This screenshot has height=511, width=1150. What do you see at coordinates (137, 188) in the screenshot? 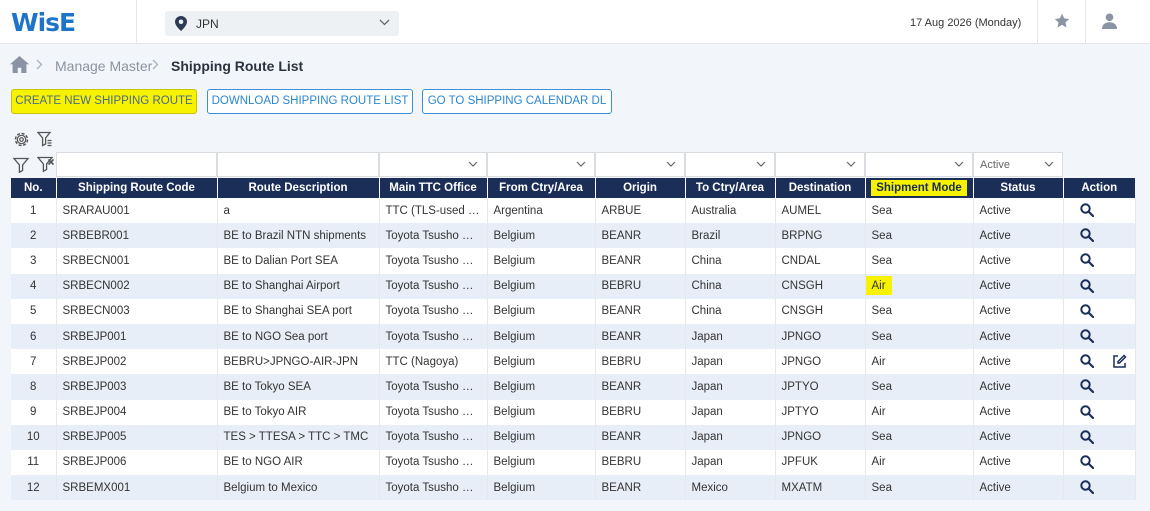
I see `col-header-route-code: Shipping Route Code` at bounding box center [137, 188].